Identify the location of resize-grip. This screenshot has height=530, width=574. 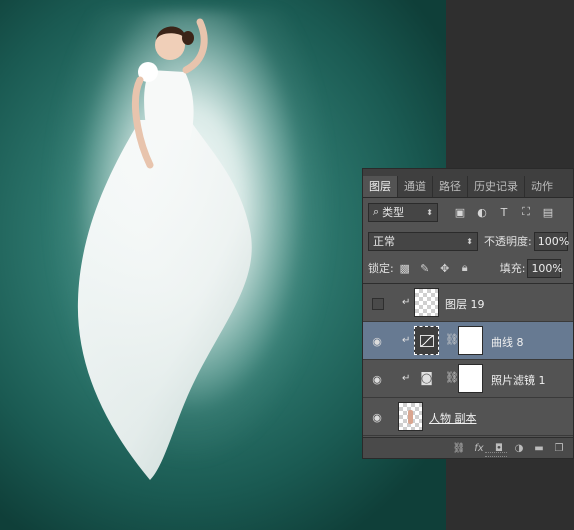
(496, 454).